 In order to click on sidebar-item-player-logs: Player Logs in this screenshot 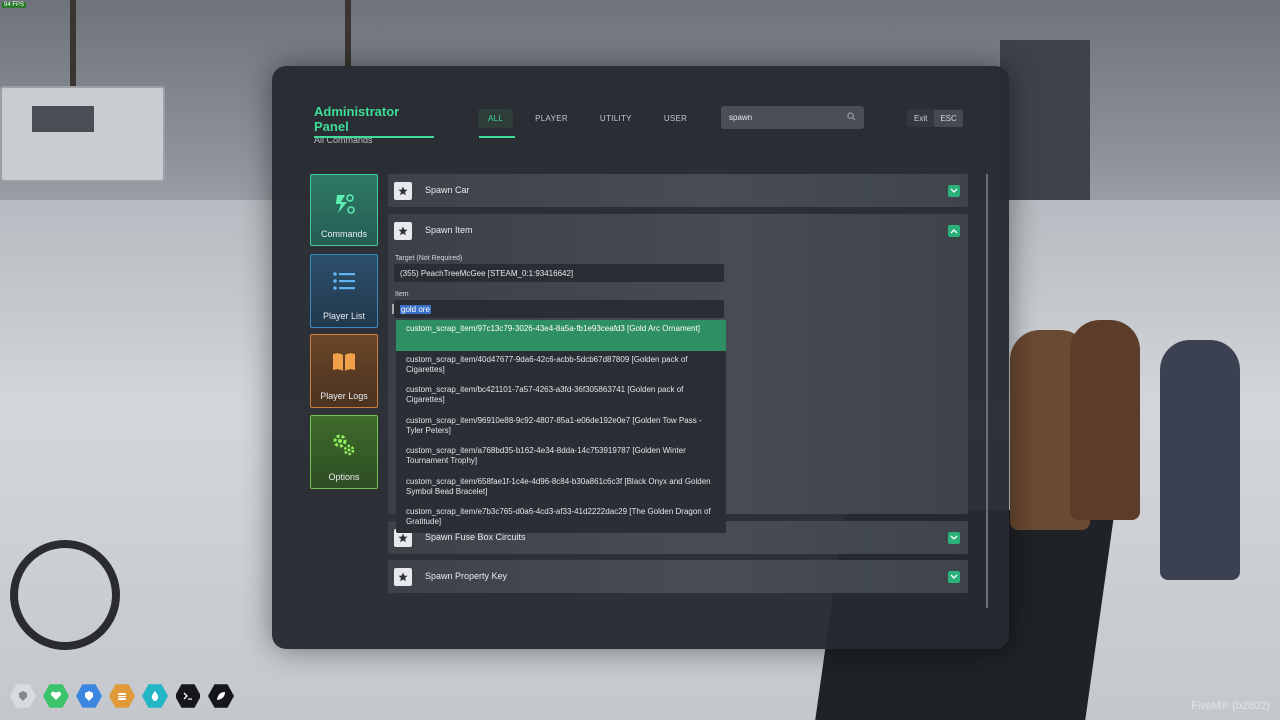, I will do `click(344, 371)`.